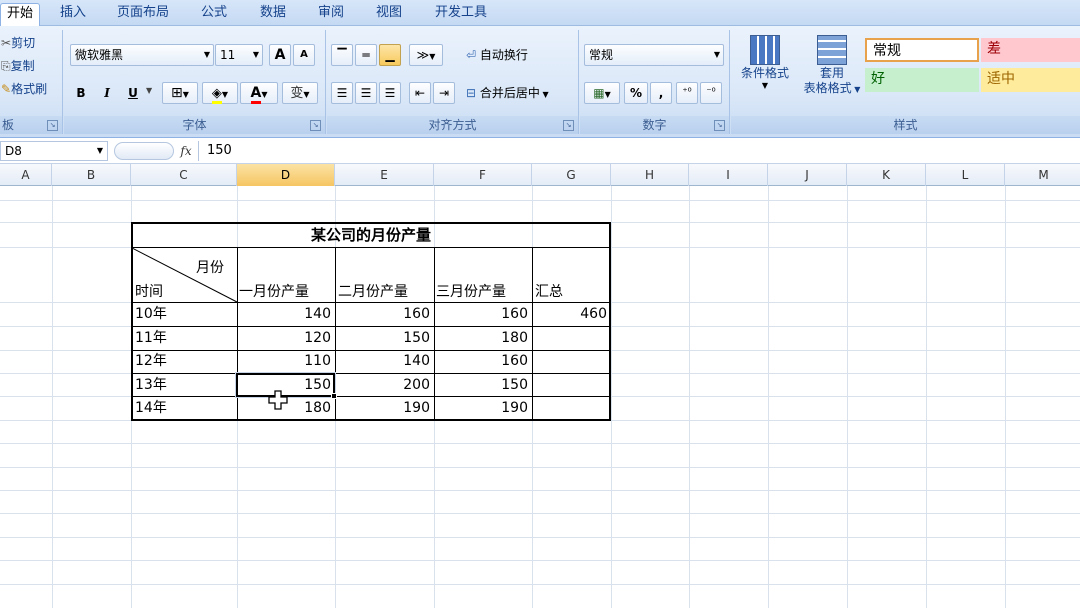 The width and height of the screenshot is (1080, 608). I want to click on column-header-a: A, so click(26, 175).